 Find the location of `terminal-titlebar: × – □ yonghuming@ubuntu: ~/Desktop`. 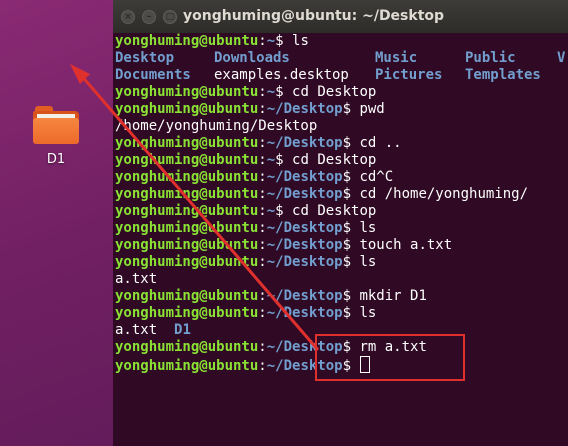

terminal-titlebar: × – □ yonghuming@ubuntu: ~/Desktop is located at coordinates (340, 16).